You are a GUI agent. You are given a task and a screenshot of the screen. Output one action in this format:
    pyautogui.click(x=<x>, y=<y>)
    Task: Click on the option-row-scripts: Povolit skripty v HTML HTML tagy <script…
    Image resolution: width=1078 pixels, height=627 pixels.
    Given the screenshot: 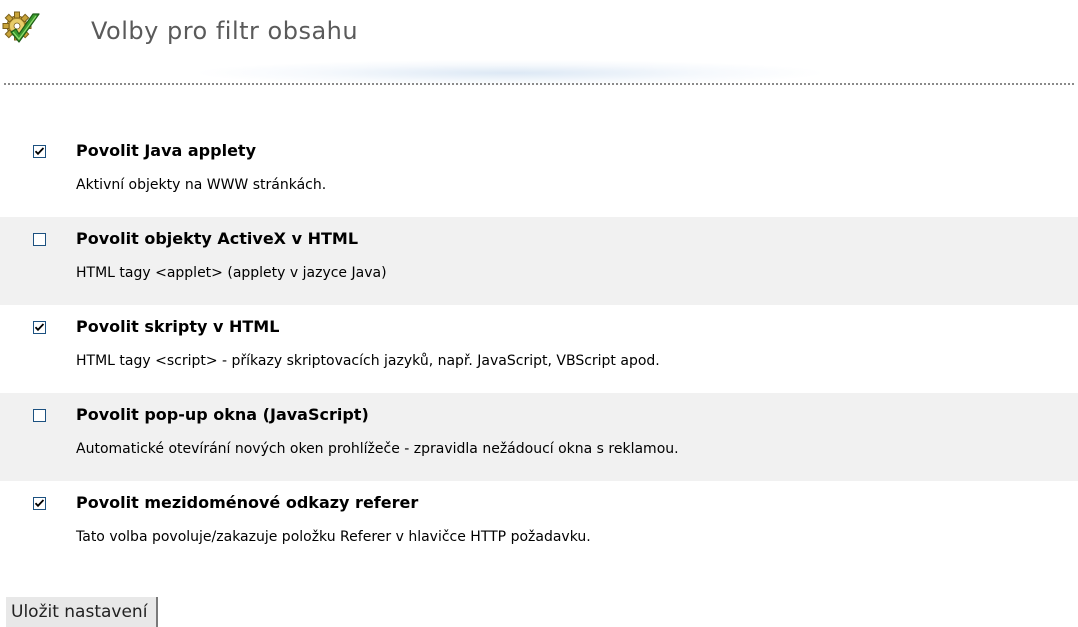 What is the action you would take?
    pyautogui.click(x=539, y=349)
    